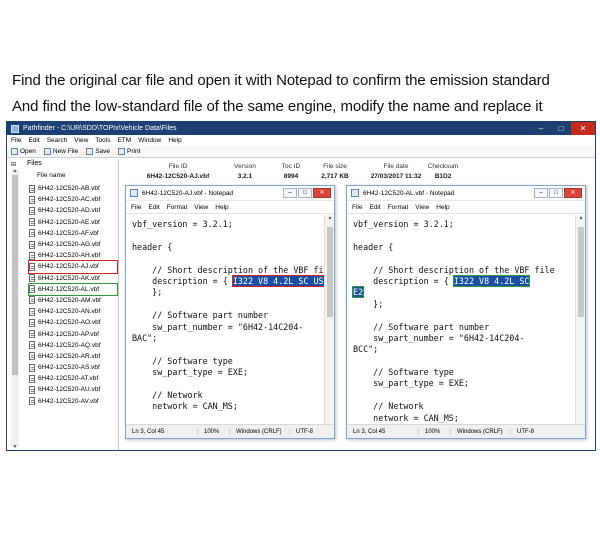 This screenshot has width=600, height=533. Describe the element at coordinates (34, 163) in the screenshot. I see `tree-root-files: Files` at that location.